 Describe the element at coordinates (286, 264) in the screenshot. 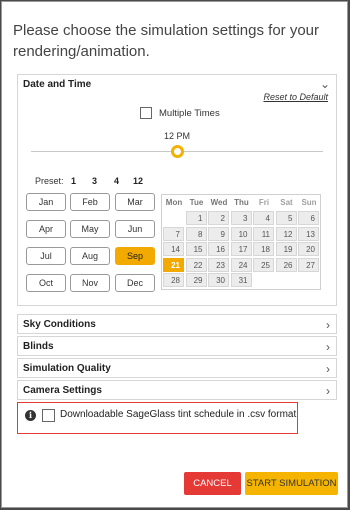

I see `calendar-day: 26` at that location.